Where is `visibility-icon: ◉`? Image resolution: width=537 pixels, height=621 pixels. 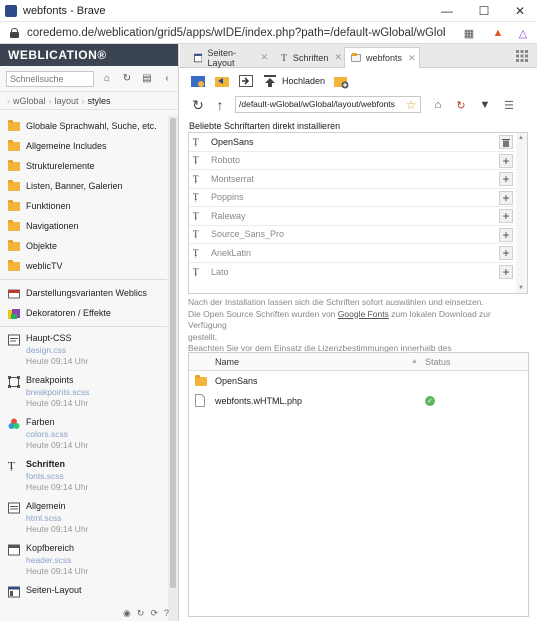
visibility-icon: ◉ is located at coordinates (127, 613).